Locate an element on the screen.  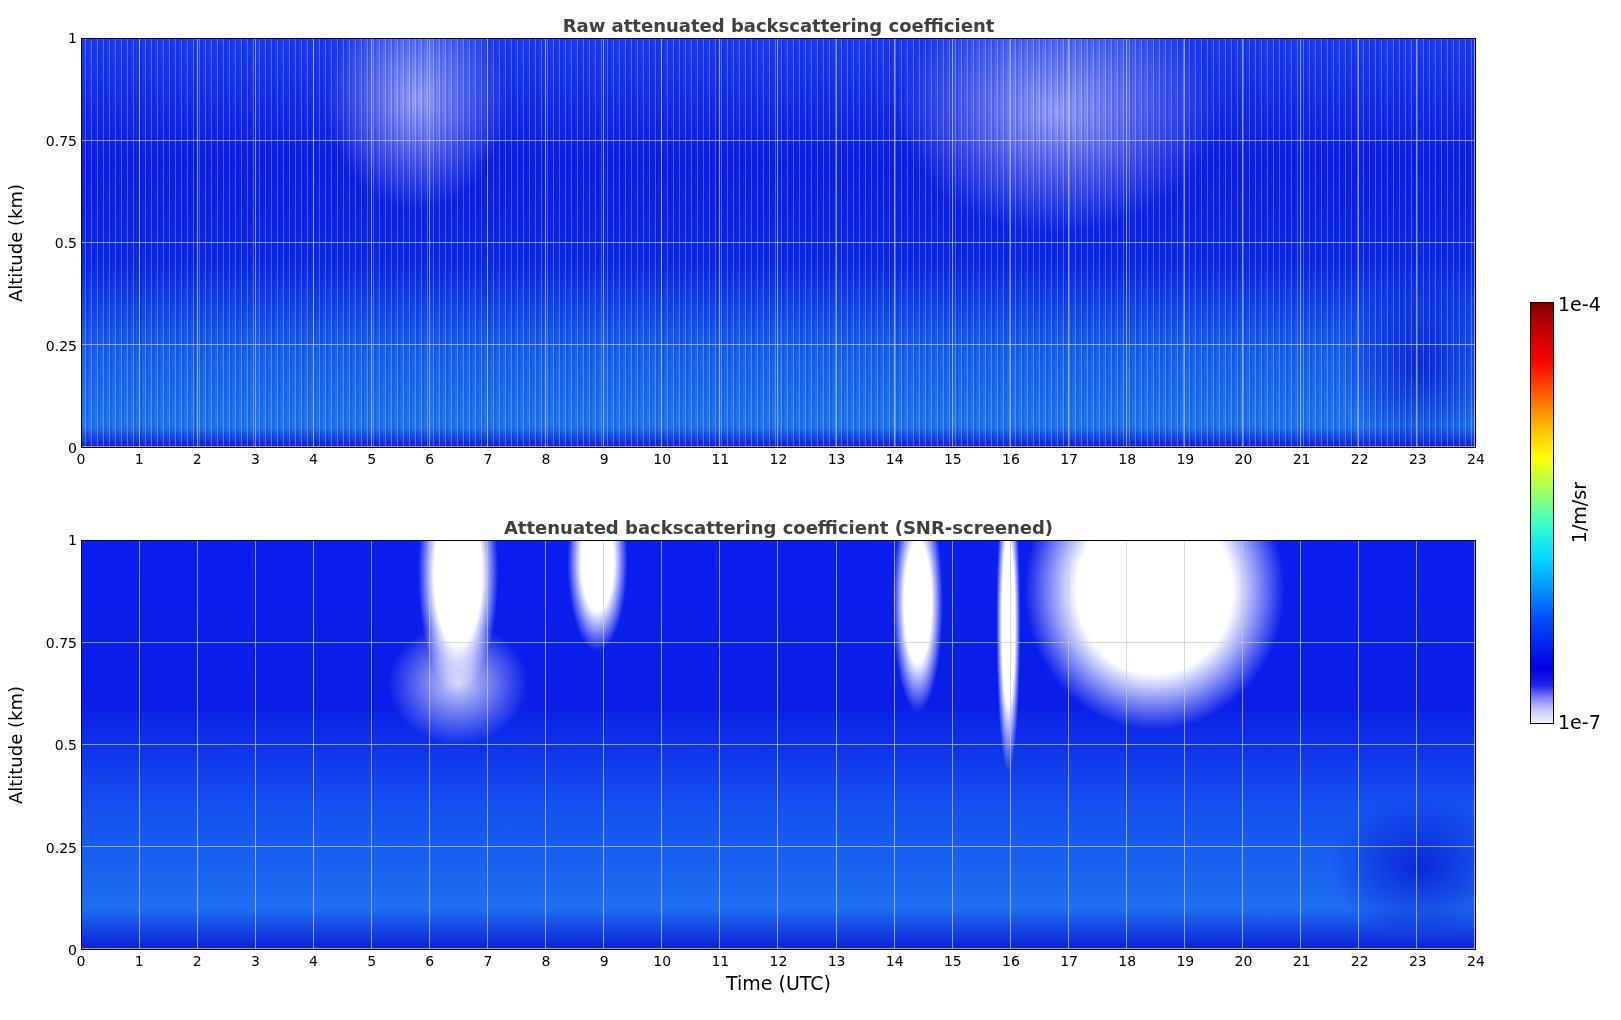
colorbar-max-label: 1e-4 is located at coordinates (1579, 304).